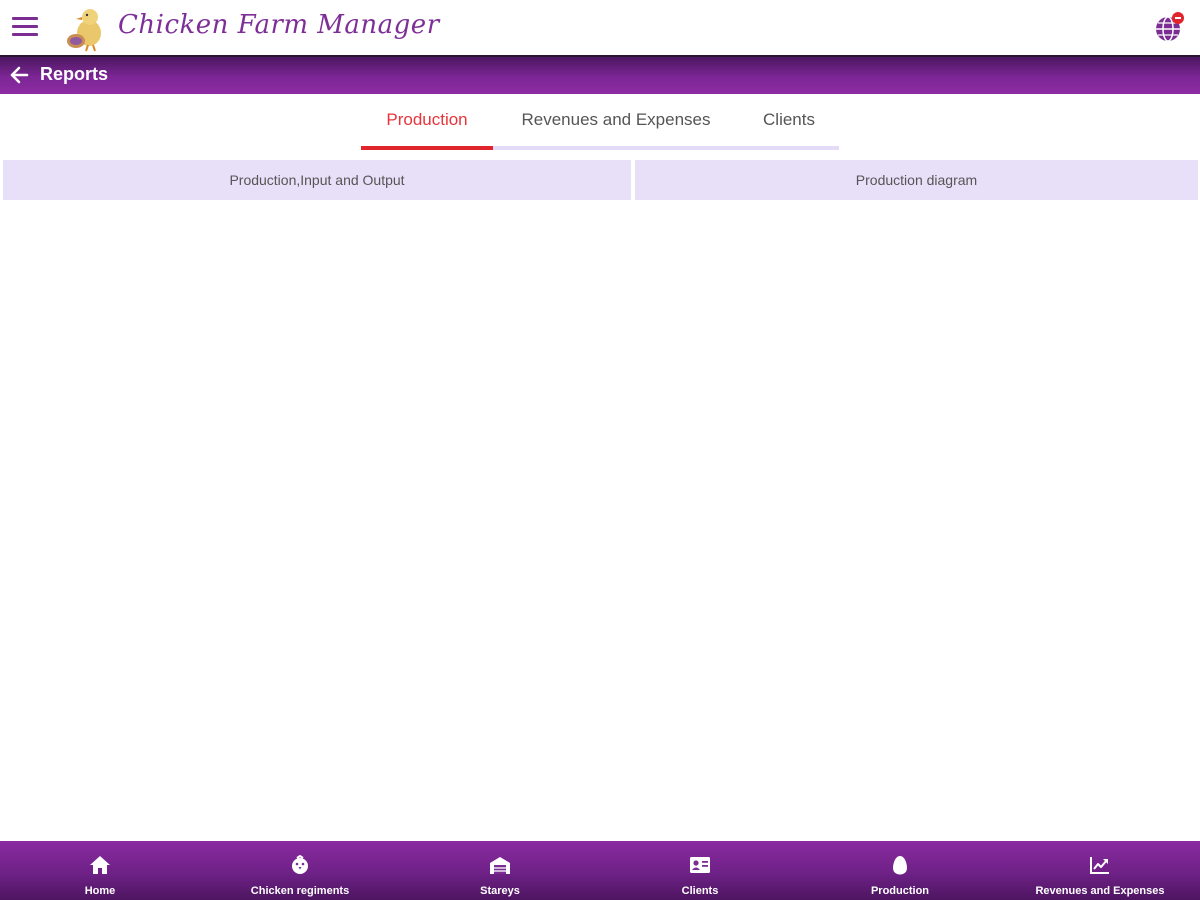 This screenshot has height=900, width=1200. What do you see at coordinates (27, 28) in the screenshot?
I see `hamburger-menu-icon` at bounding box center [27, 28].